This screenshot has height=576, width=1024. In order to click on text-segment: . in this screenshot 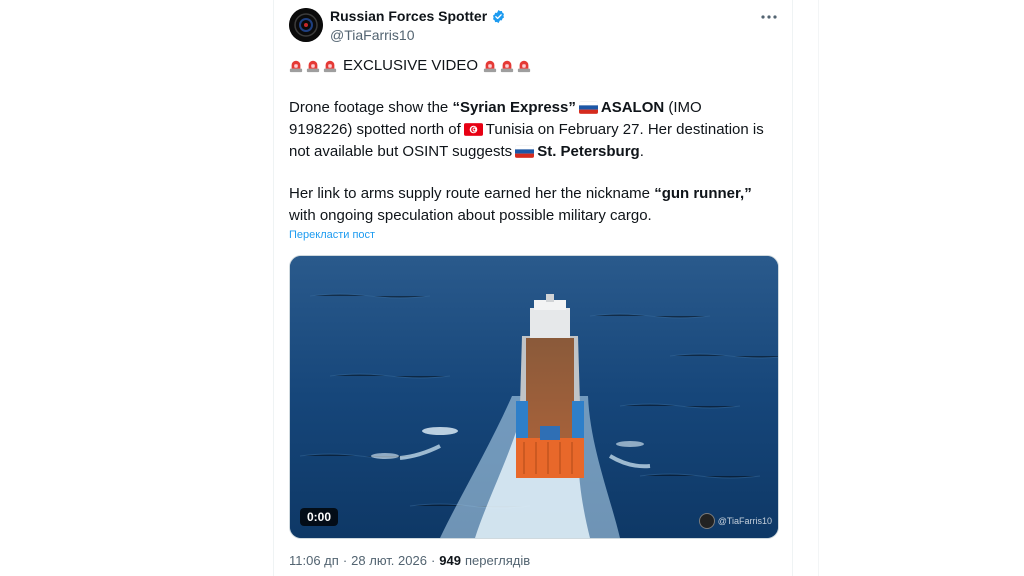, I will do `click(641, 151)`.